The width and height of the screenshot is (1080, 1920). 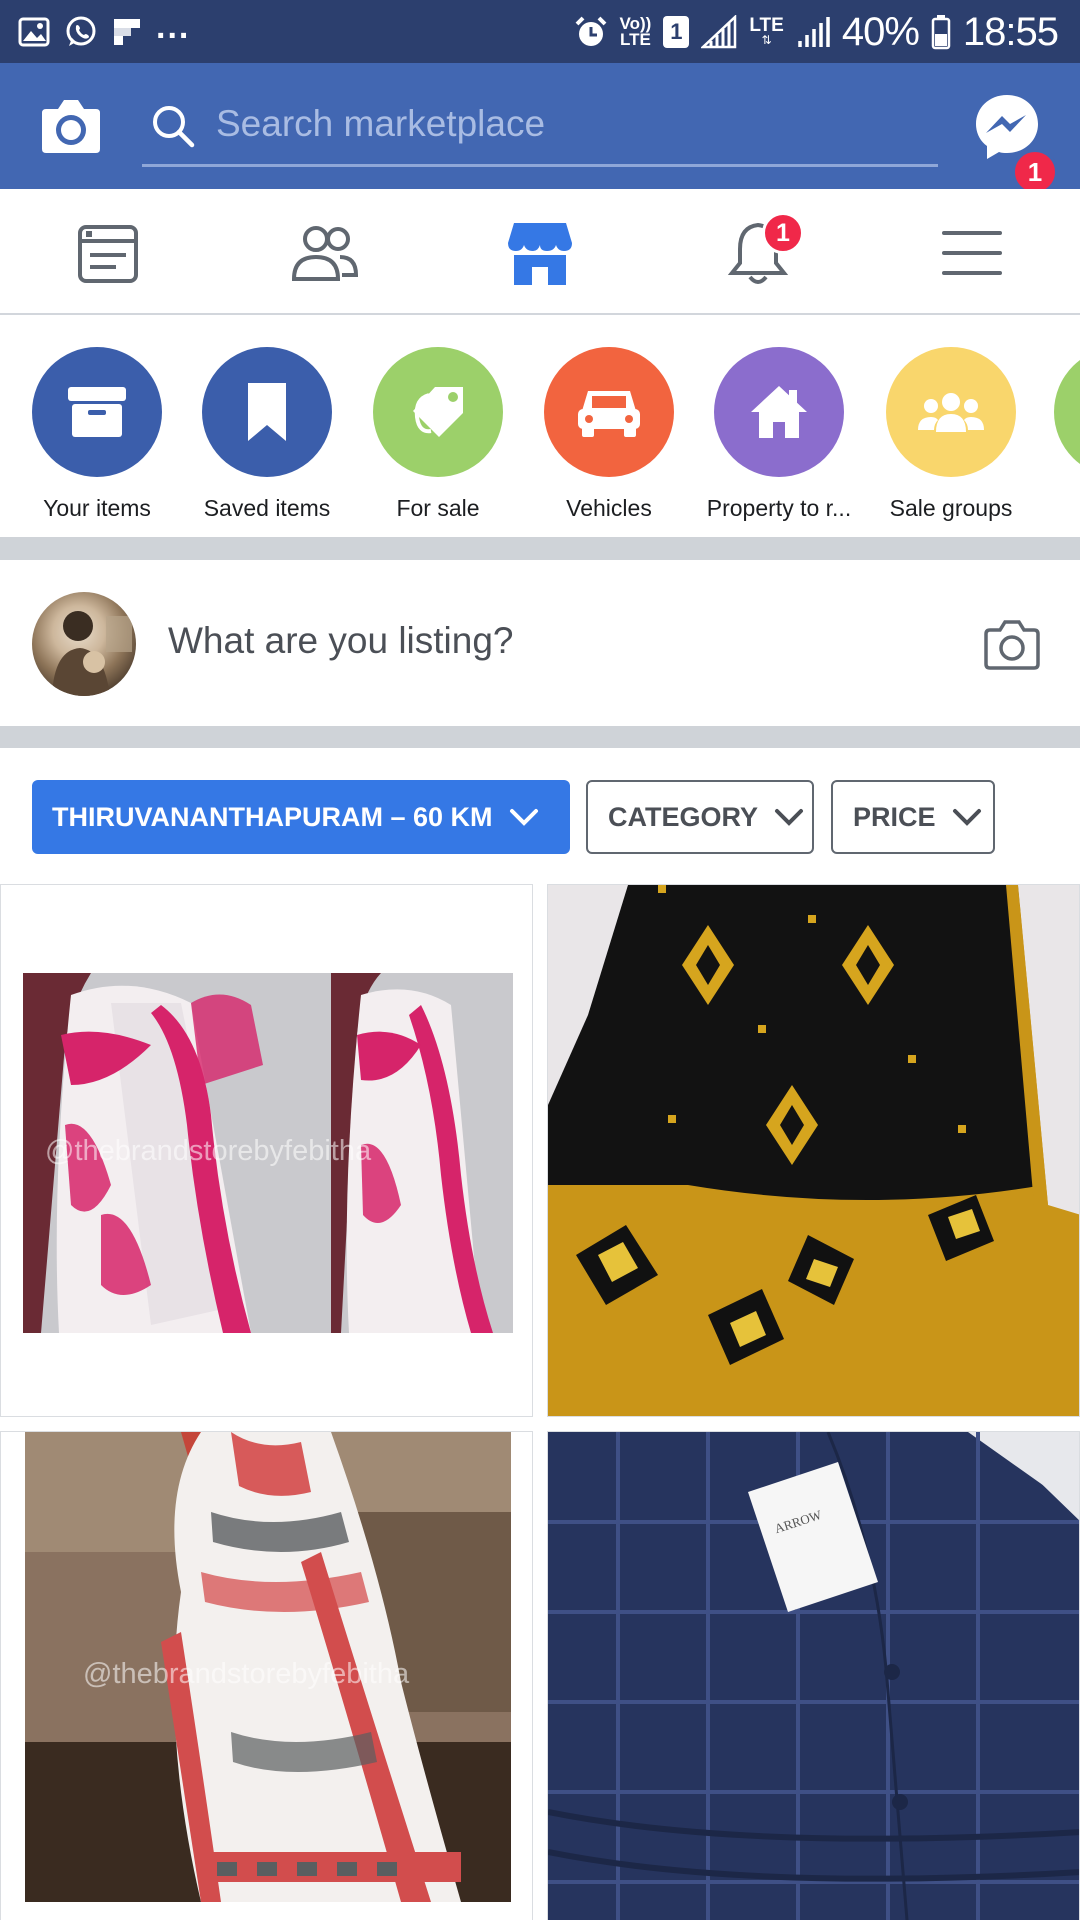 I want to click on listing-prompt: What are you listing?, so click(x=341, y=641).